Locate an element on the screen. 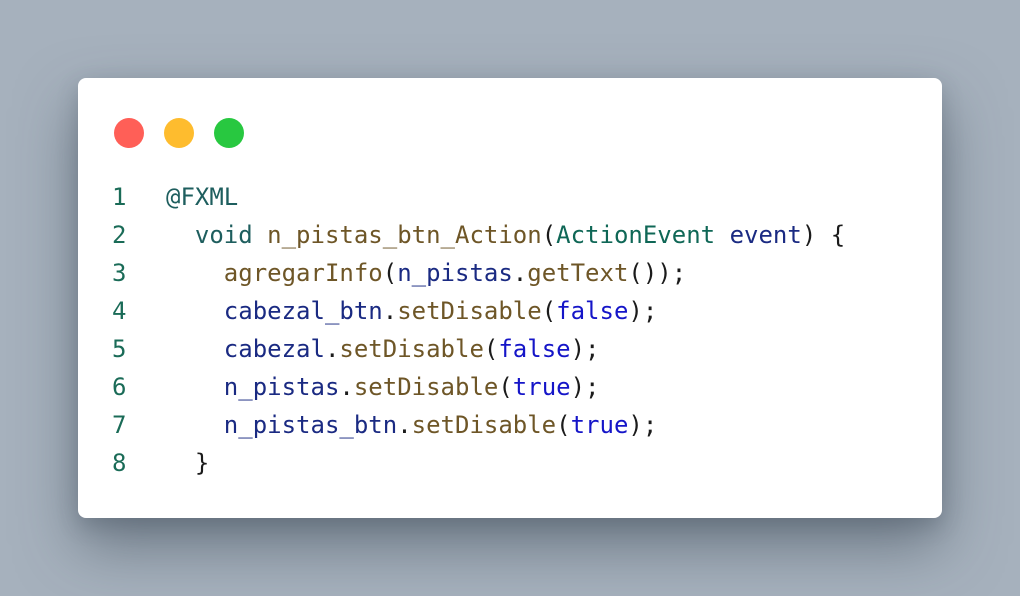 The image size is (1020, 596). code-token-punct: ()); is located at coordinates (657, 273).